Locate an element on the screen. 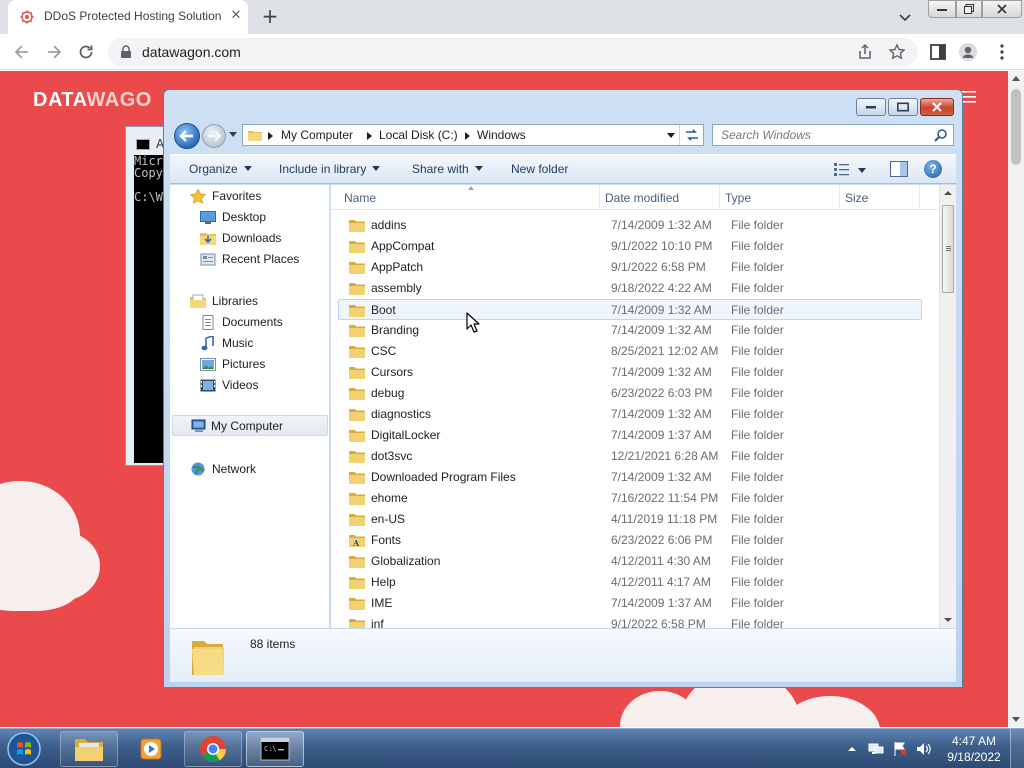 The image size is (1024, 768). chrome-menu-icon is located at coordinates (1002, 52).